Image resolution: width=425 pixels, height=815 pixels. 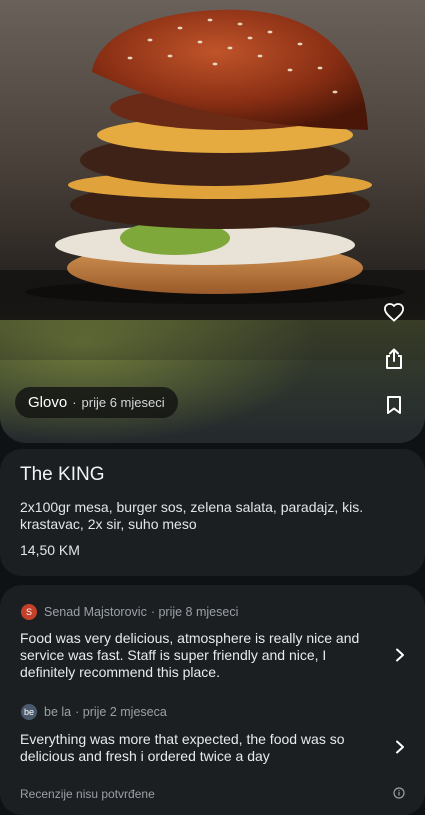 I want to click on save-button, so click(x=394, y=405).